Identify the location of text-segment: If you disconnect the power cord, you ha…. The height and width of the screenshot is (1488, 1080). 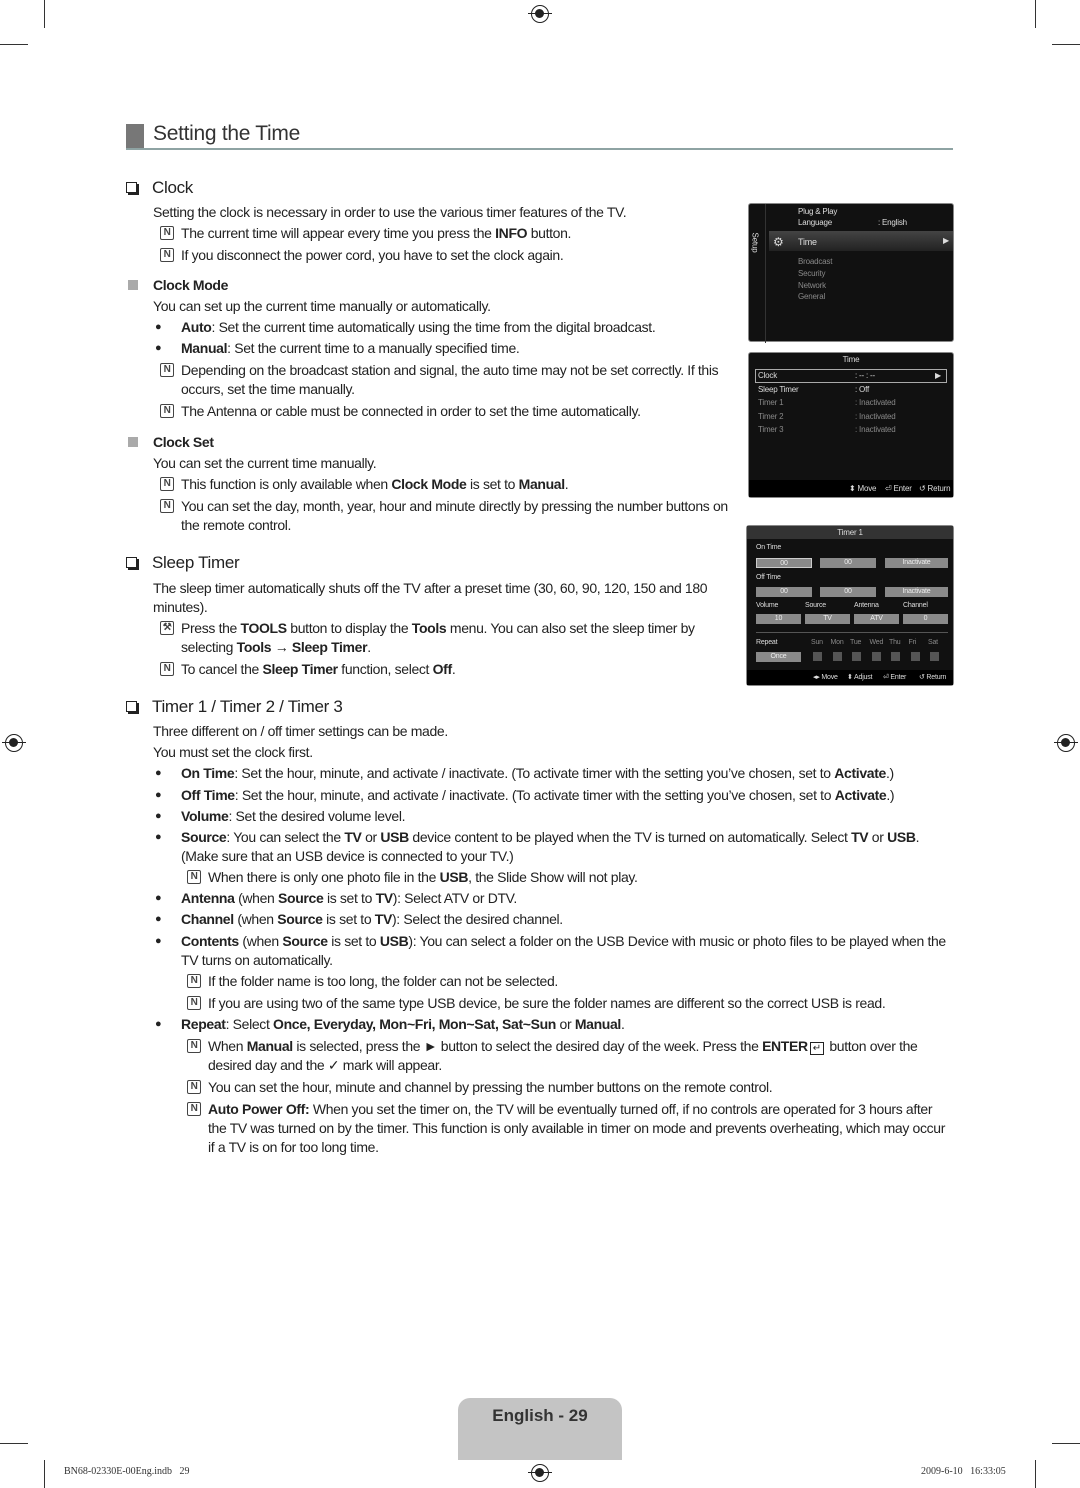
(372, 255).